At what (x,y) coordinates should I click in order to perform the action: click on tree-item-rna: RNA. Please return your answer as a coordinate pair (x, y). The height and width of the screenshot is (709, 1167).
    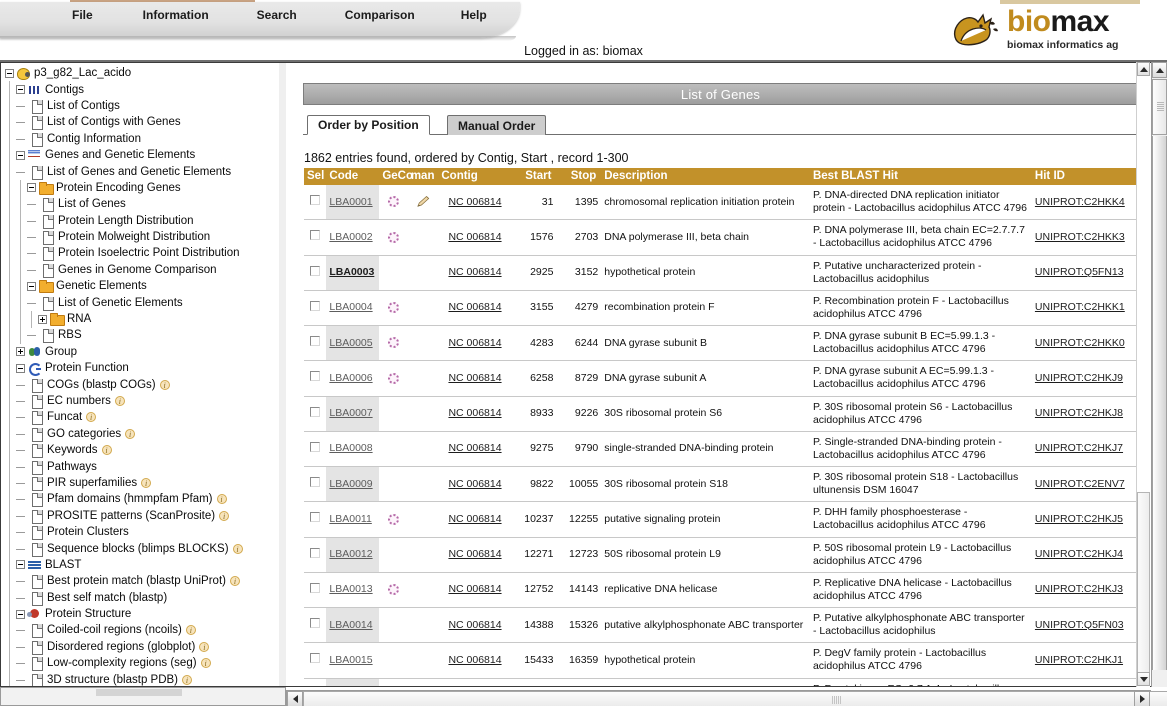
    Looking at the image, I should click on (141, 319).